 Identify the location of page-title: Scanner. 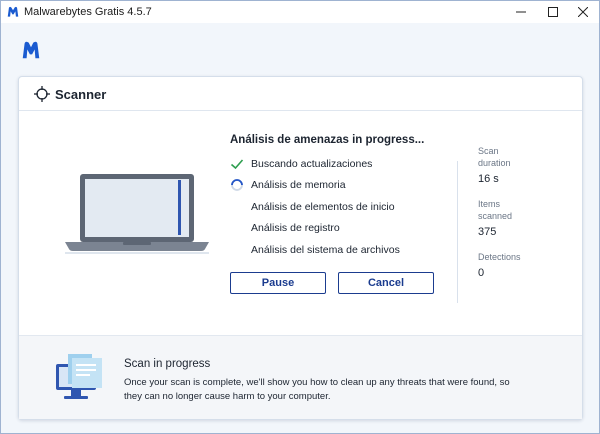
(81, 94).